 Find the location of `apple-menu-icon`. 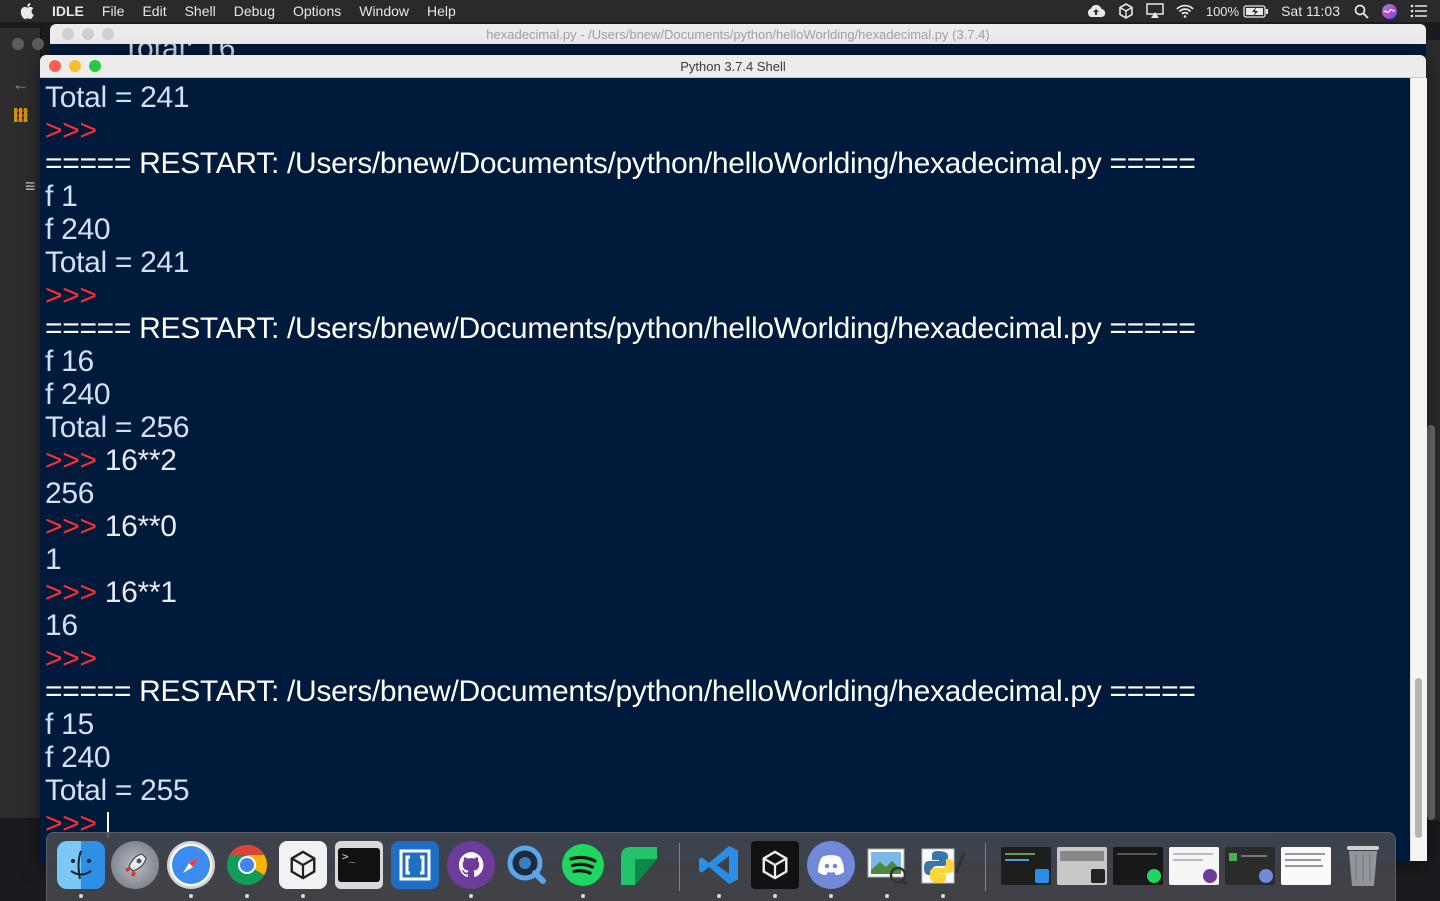

apple-menu-icon is located at coordinates (27, 11).